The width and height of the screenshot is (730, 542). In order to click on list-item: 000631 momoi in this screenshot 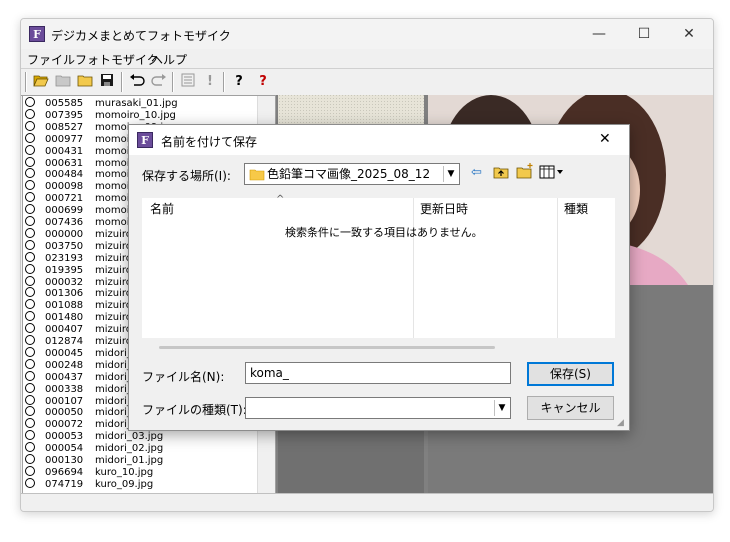, I will do `click(77, 162)`.